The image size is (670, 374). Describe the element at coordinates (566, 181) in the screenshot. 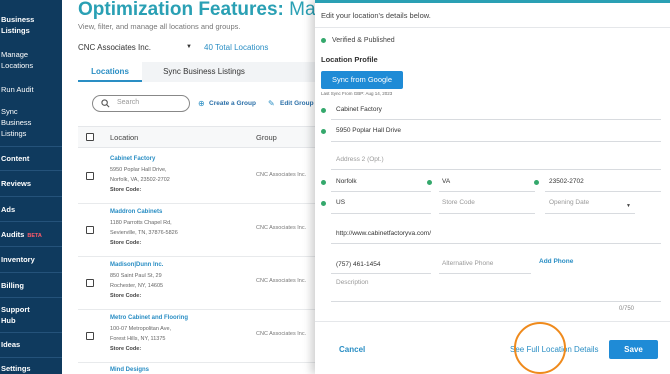

I see `zip-field: 23502-2702` at that location.